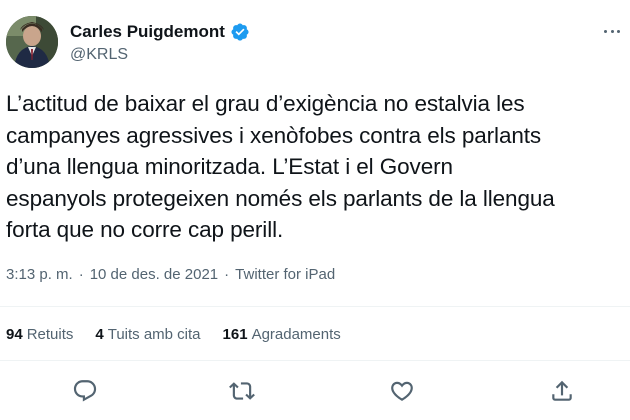 This screenshot has width=630, height=420. I want to click on quotes-label: Tuits amb cita, so click(154, 334).